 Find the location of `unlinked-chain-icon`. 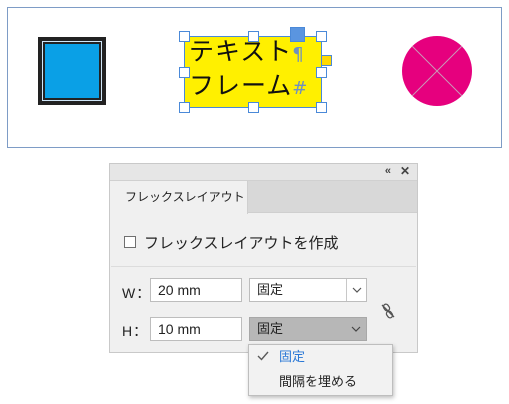

unlinked-chain-icon is located at coordinates (388, 311).